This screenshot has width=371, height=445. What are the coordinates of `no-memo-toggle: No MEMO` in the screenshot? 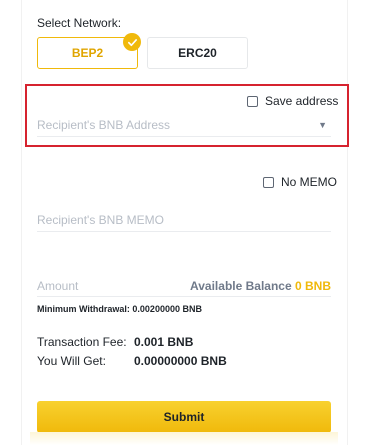 It's located at (300, 182).